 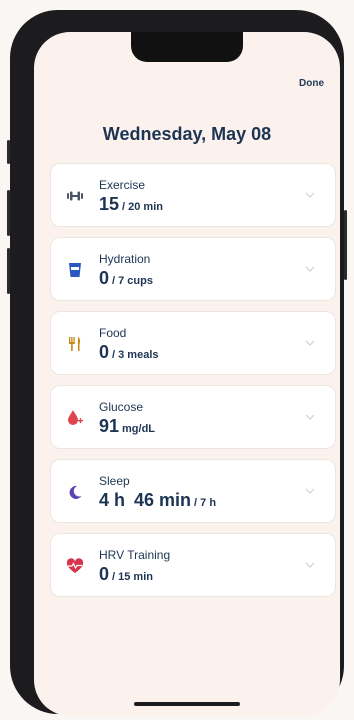 I want to click on card-unit: / 15 min, so click(x=132, y=577).